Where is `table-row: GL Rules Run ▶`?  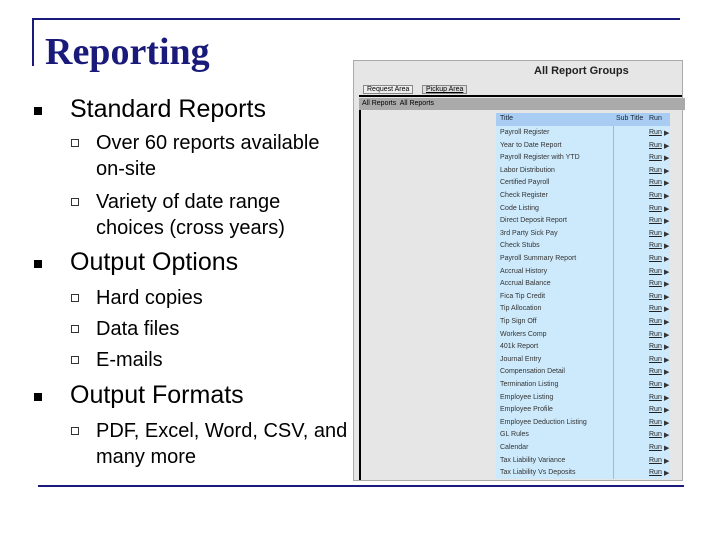 table-row: GL Rules Run ▶ is located at coordinates (583, 435).